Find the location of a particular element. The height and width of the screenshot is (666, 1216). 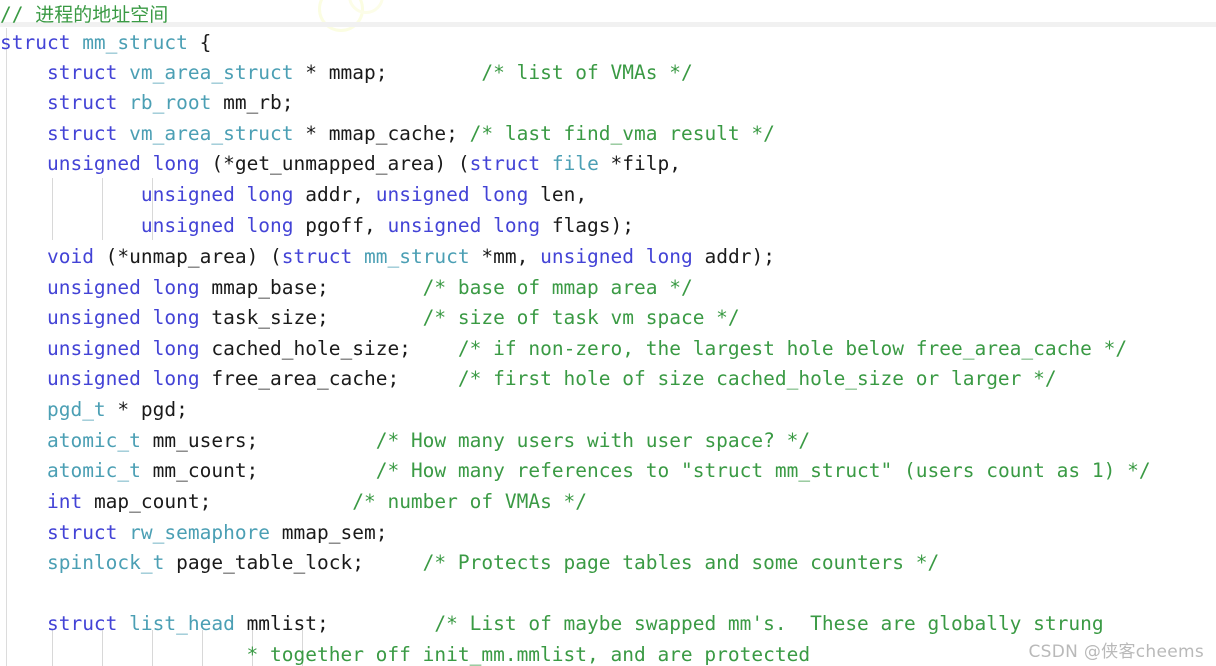

code-token: map_count; is located at coordinates (152, 501).